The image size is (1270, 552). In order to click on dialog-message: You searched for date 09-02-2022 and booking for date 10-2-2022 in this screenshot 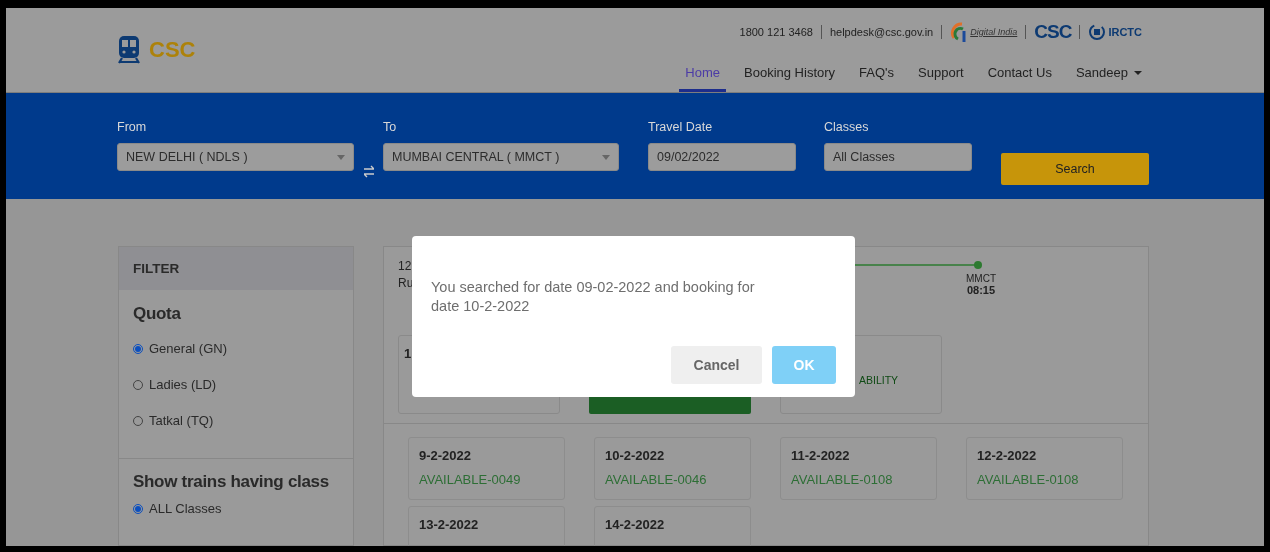, I will do `click(593, 297)`.